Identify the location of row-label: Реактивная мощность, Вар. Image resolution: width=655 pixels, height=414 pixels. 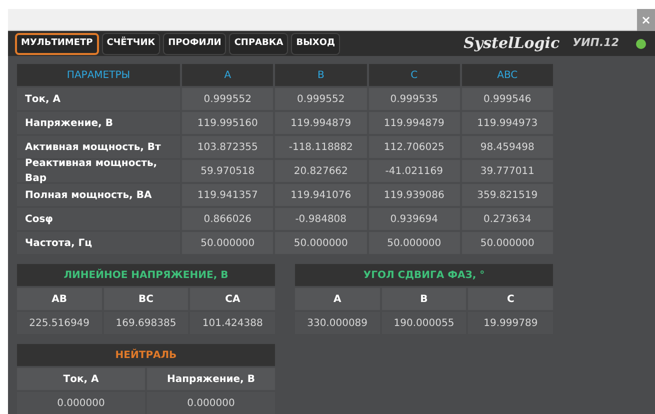
(98, 171).